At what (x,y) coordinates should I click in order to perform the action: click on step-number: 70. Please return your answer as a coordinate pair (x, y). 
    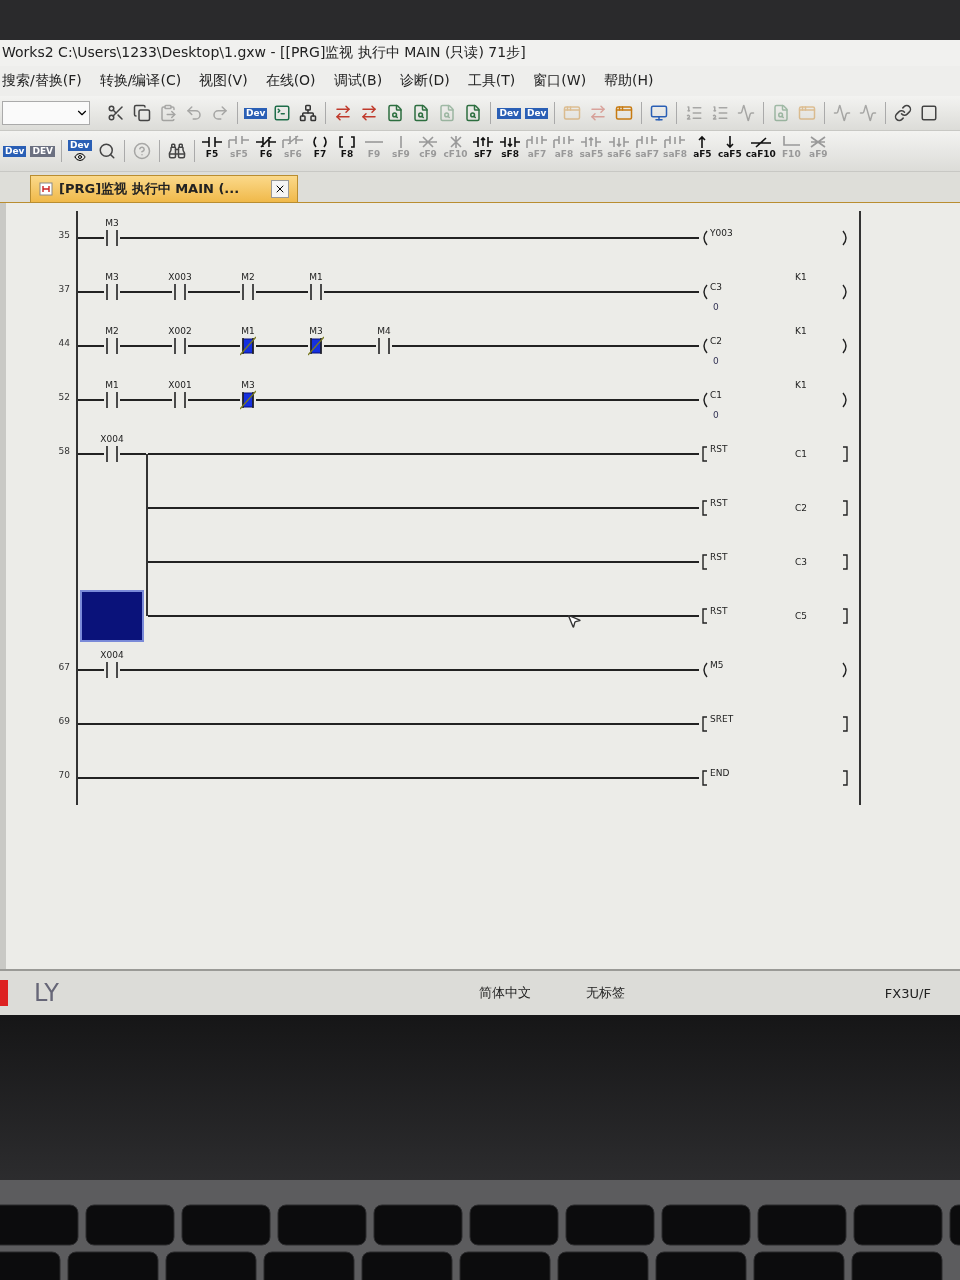
    Looking at the image, I should click on (64, 775).